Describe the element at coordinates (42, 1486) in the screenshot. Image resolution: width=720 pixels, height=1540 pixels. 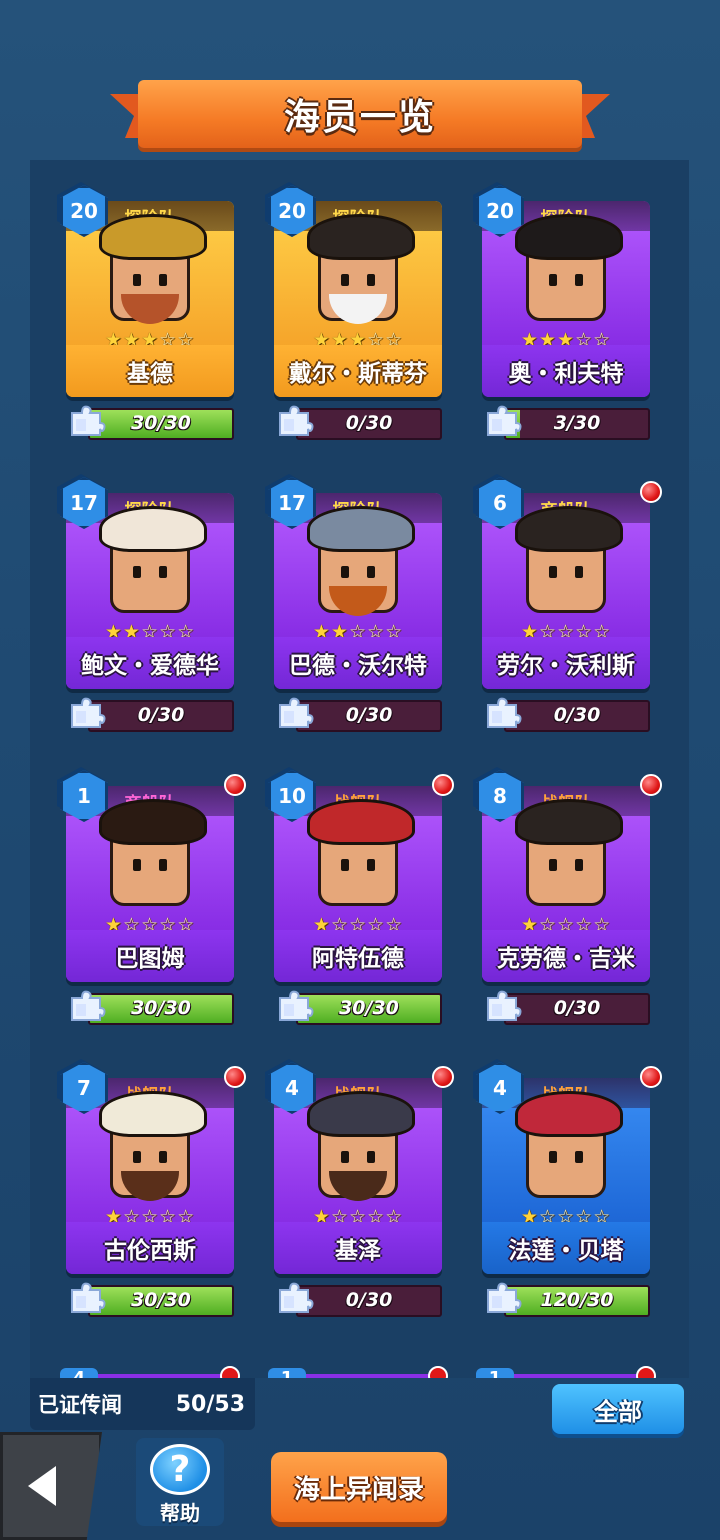
I see `back-arrow-icon` at that location.